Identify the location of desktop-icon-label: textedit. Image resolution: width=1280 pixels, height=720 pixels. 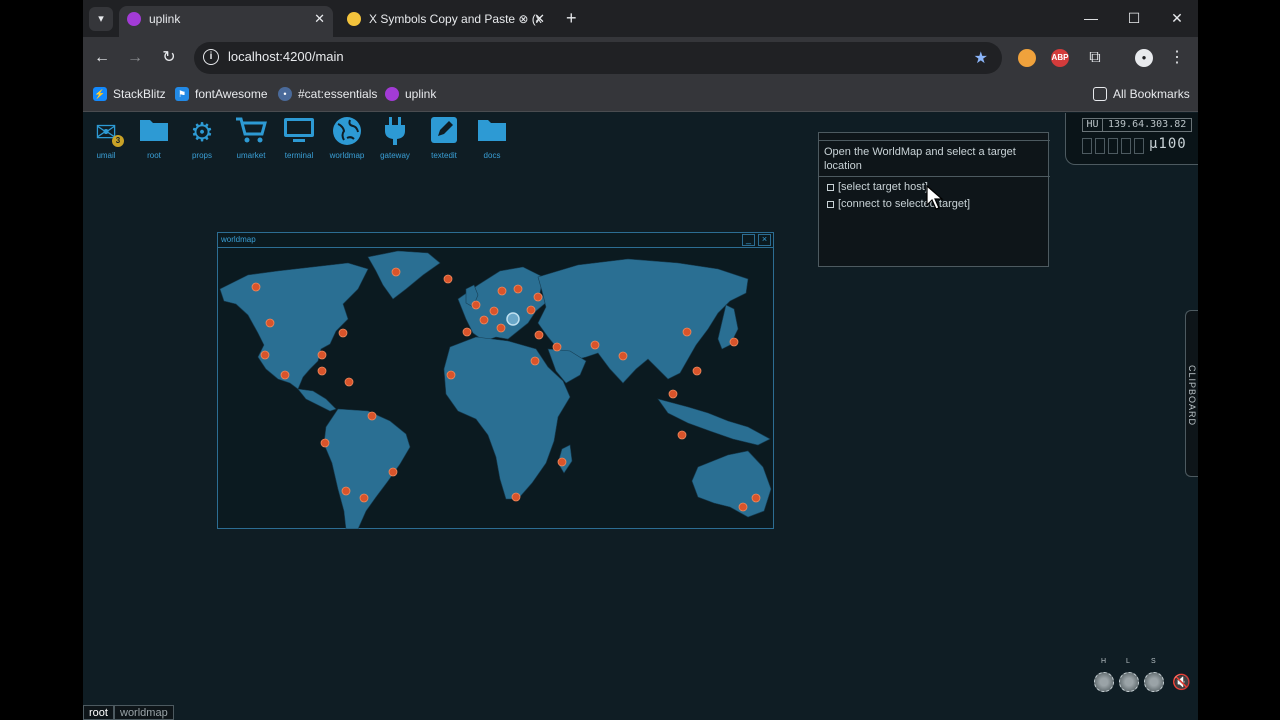
(444, 155).